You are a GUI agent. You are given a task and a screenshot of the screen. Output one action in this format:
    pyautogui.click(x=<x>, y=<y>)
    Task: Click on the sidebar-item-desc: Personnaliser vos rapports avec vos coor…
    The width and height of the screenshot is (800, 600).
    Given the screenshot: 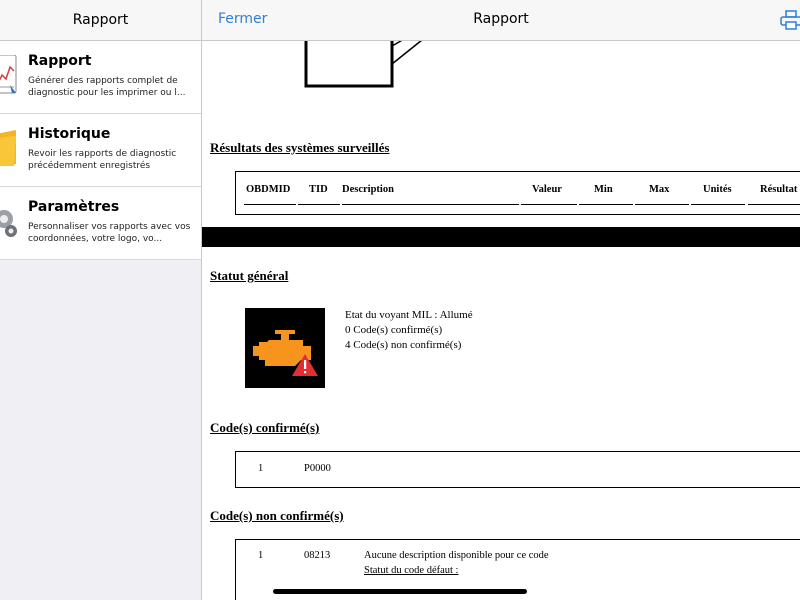 What is the action you would take?
    pyautogui.click(x=109, y=233)
    